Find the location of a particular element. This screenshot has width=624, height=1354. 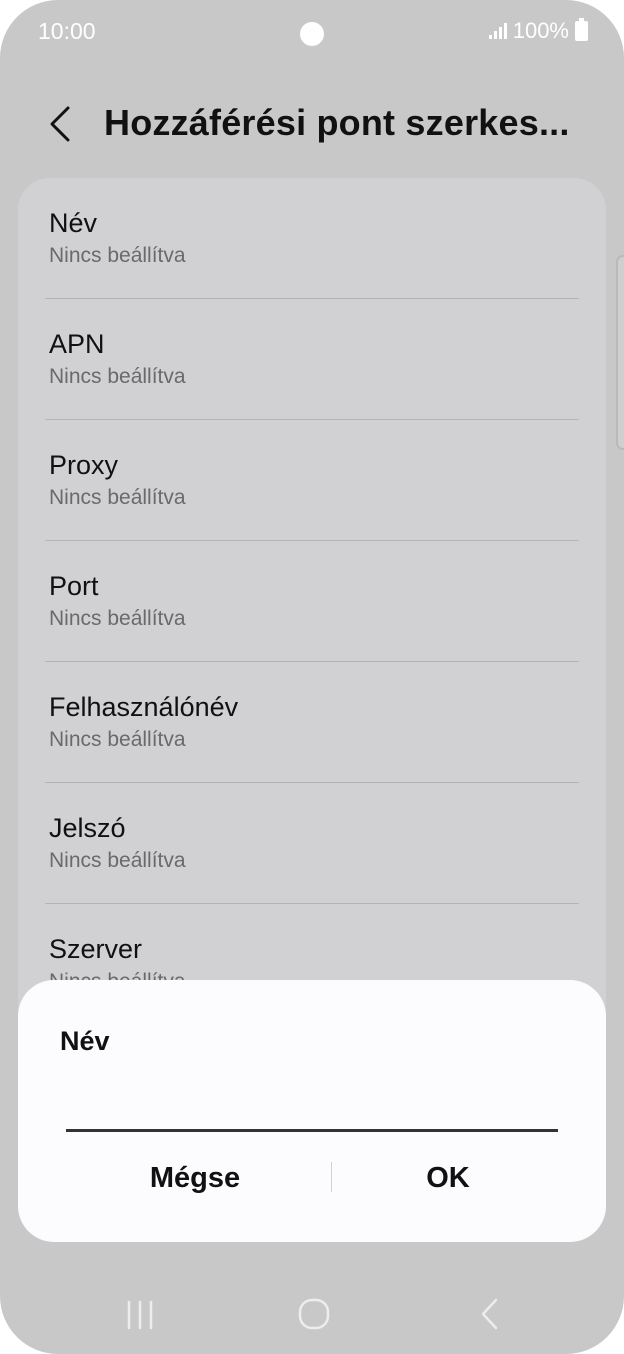

setting-item-password: Jelszó Nincs beállítva is located at coordinates (312, 843).